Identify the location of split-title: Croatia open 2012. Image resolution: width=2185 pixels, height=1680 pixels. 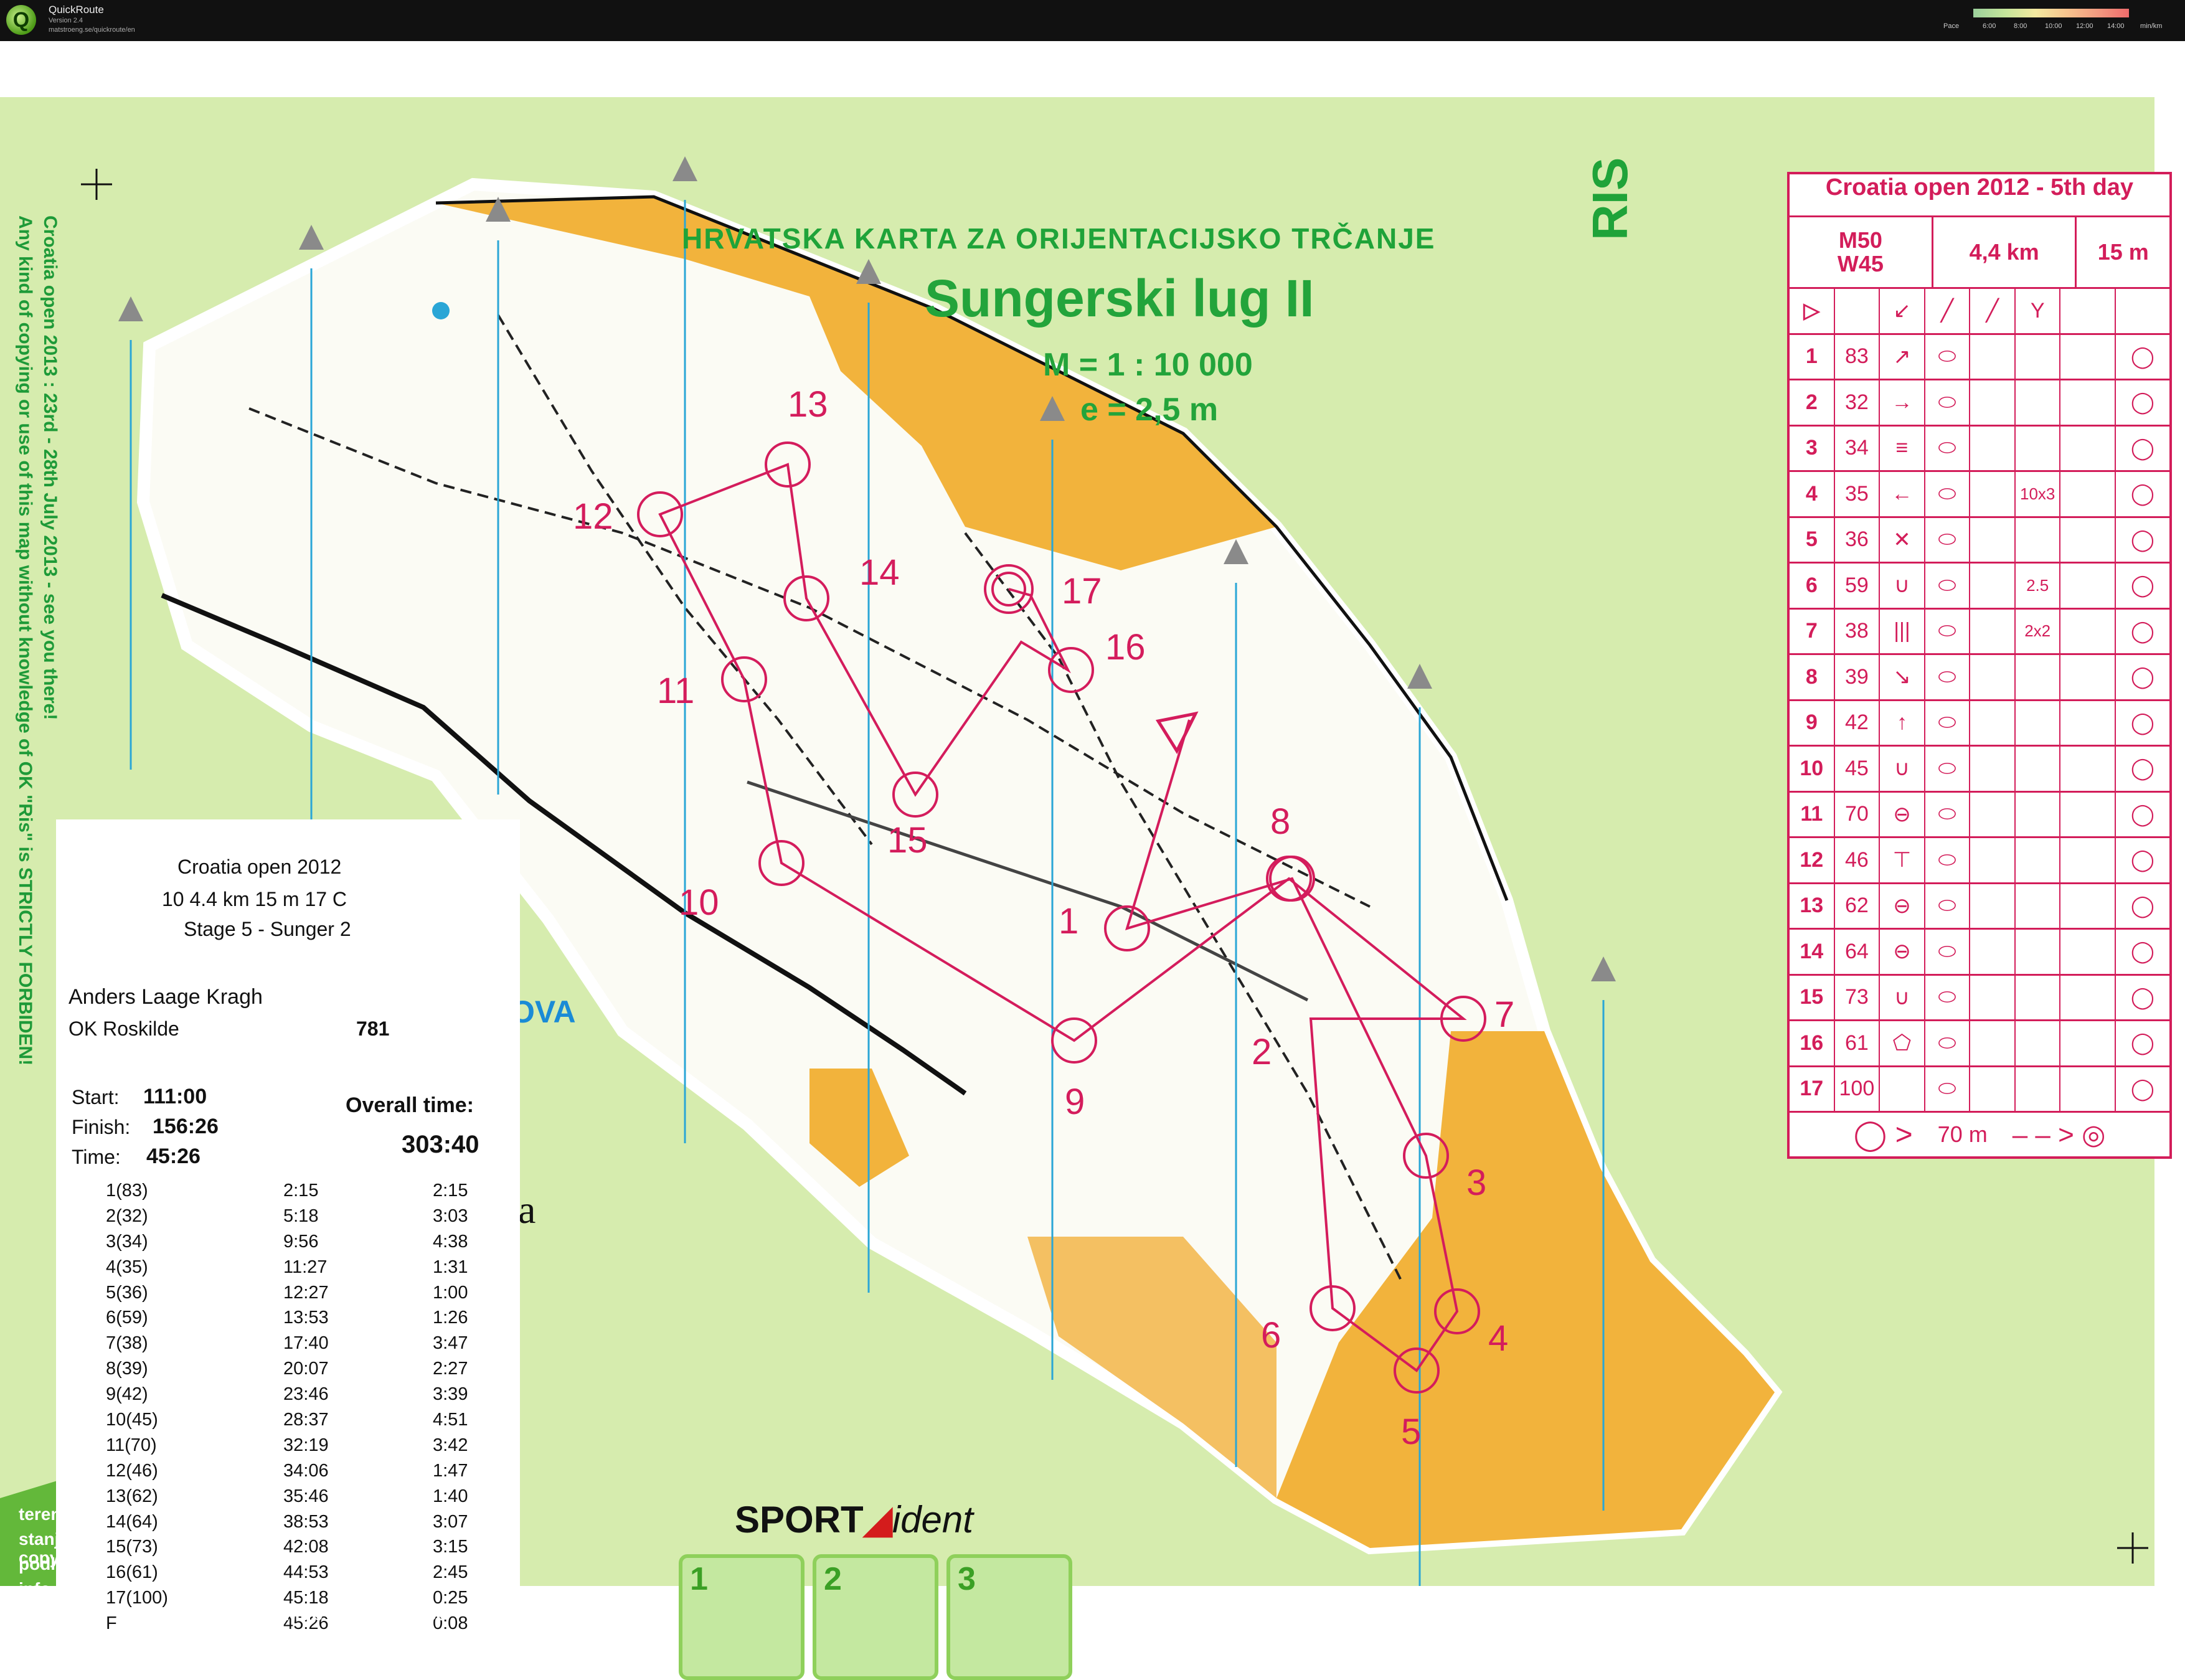
(259, 867).